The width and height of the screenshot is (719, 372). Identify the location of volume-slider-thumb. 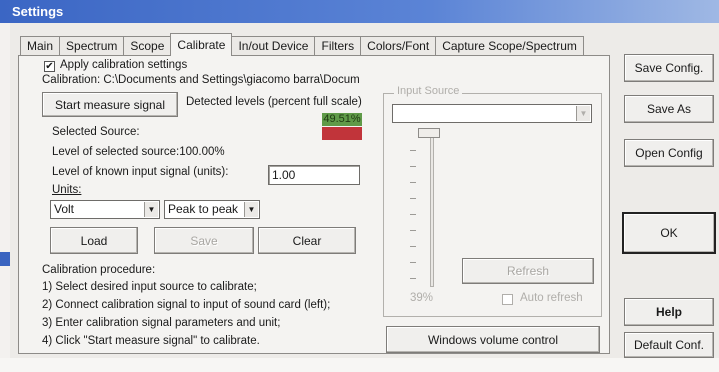
(429, 133).